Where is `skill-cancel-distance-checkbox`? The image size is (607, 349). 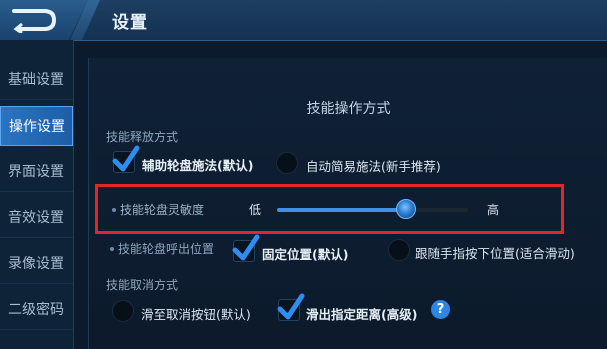
skill-cancel-distance-checkbox is located at coordinates (291, 307).